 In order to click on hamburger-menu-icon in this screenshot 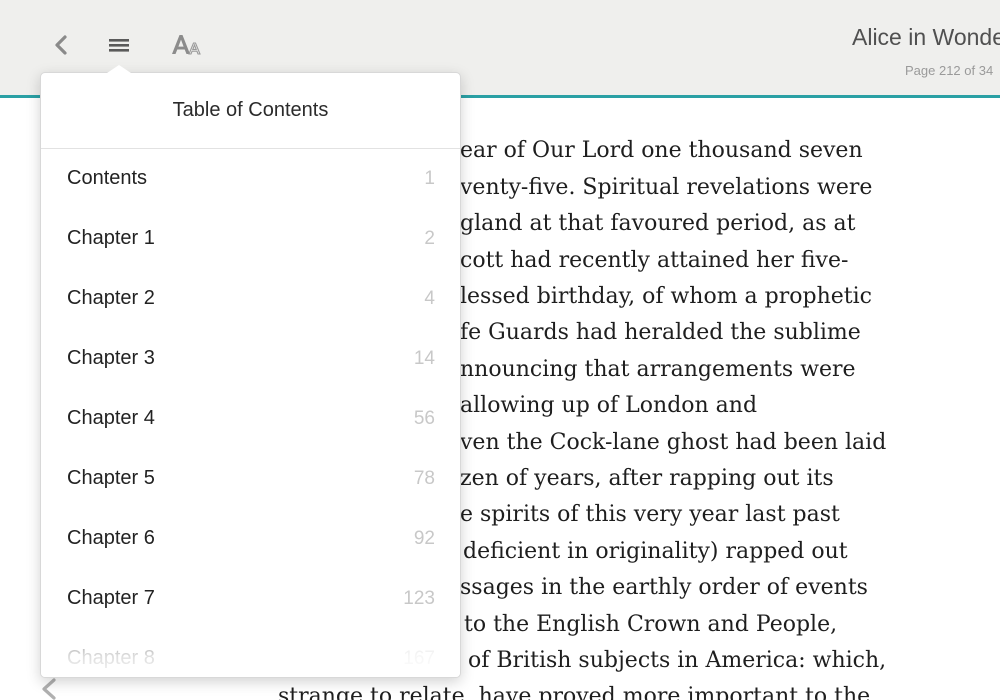, I will do `click(119, 47)`.